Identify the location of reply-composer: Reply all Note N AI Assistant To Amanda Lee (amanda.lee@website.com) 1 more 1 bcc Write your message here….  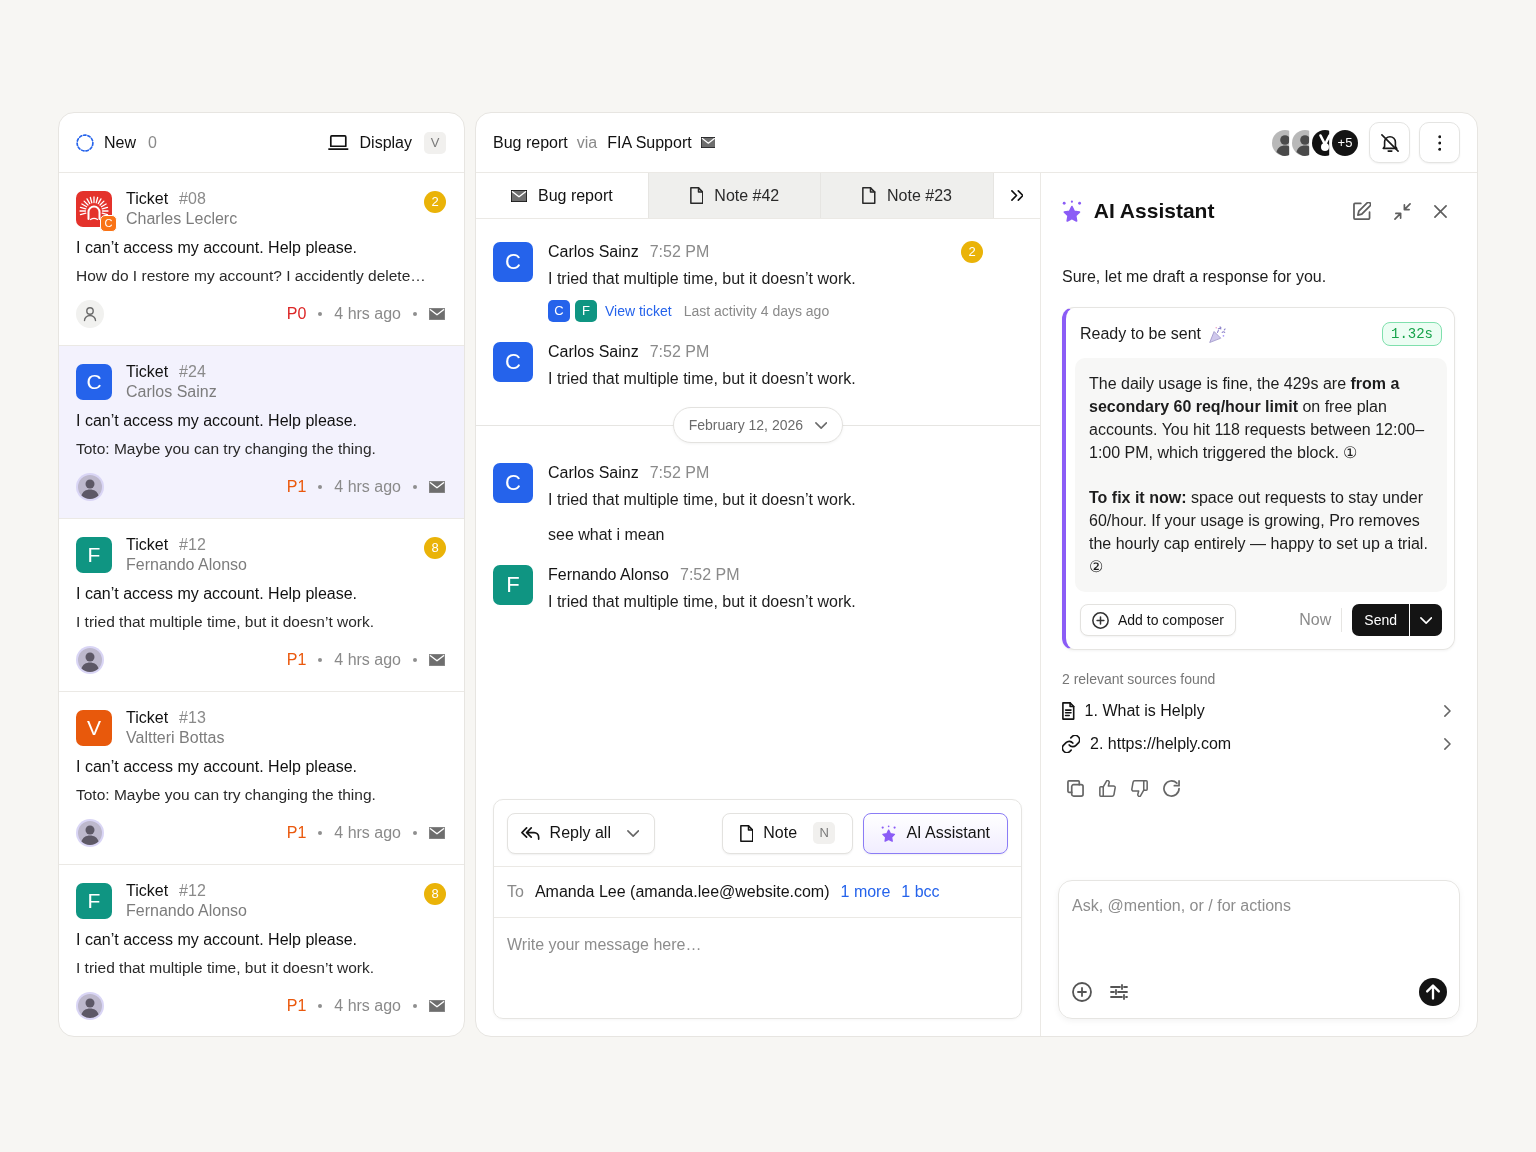
(757, 909).